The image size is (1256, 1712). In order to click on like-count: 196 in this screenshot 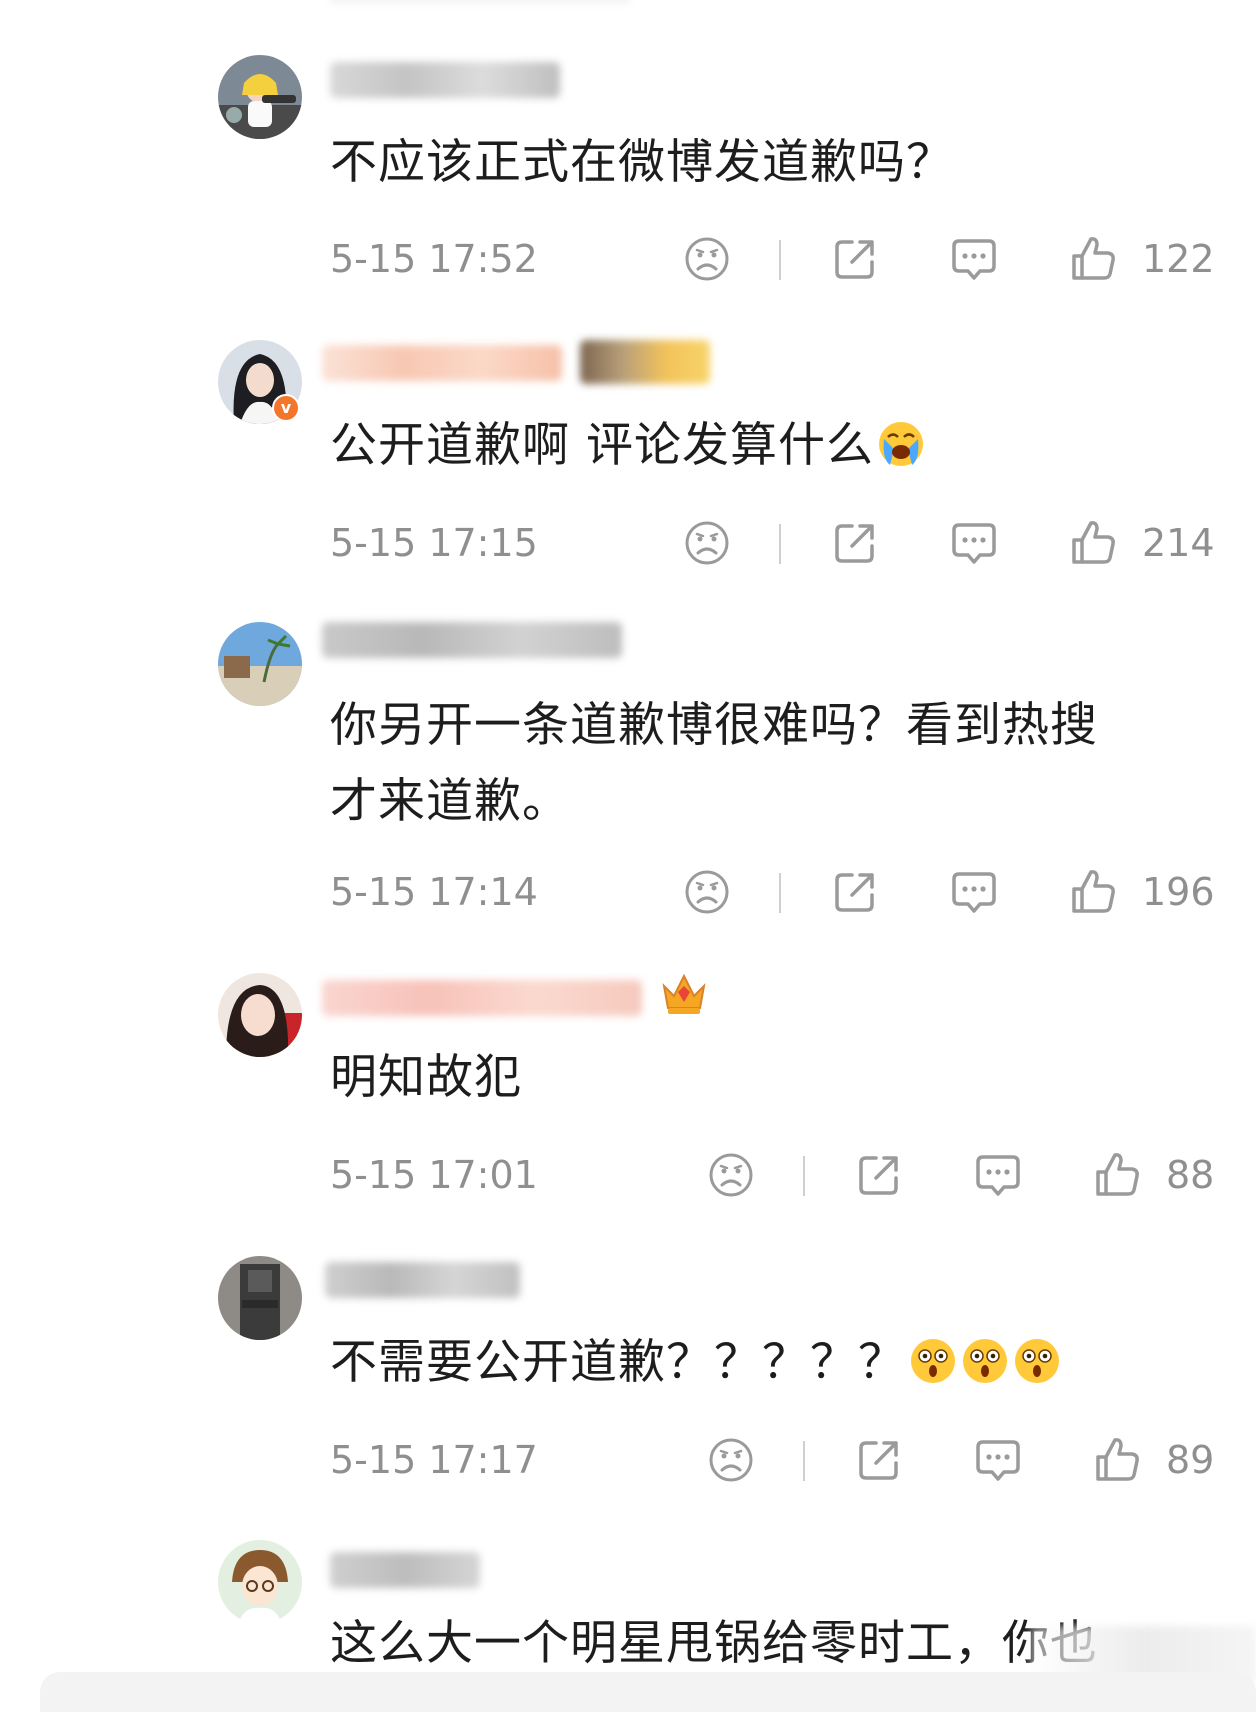, I will do `click(1178, 892)`.